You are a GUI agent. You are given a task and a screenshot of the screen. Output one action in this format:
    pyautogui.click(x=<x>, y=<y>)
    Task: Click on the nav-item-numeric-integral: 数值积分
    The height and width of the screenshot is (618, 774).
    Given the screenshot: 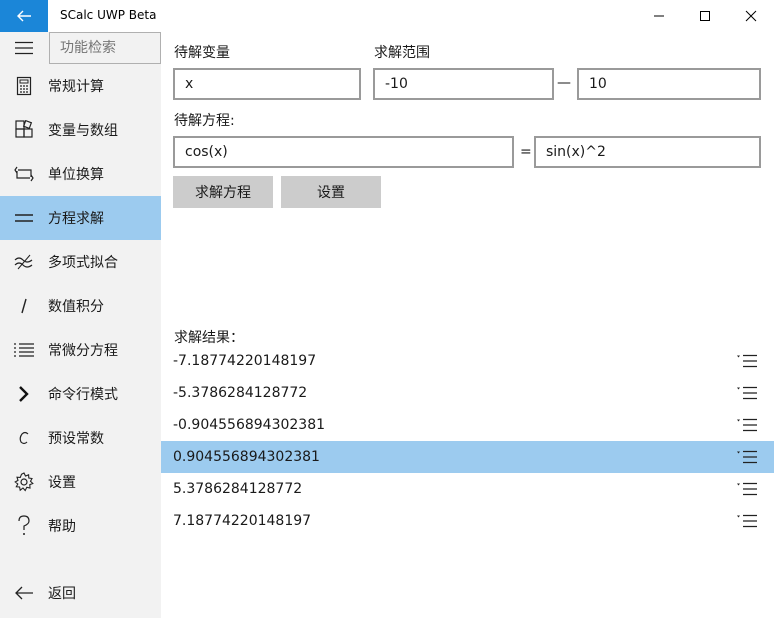 What is the action you would take?
    pyautogui.click(x=80, y=306)
    